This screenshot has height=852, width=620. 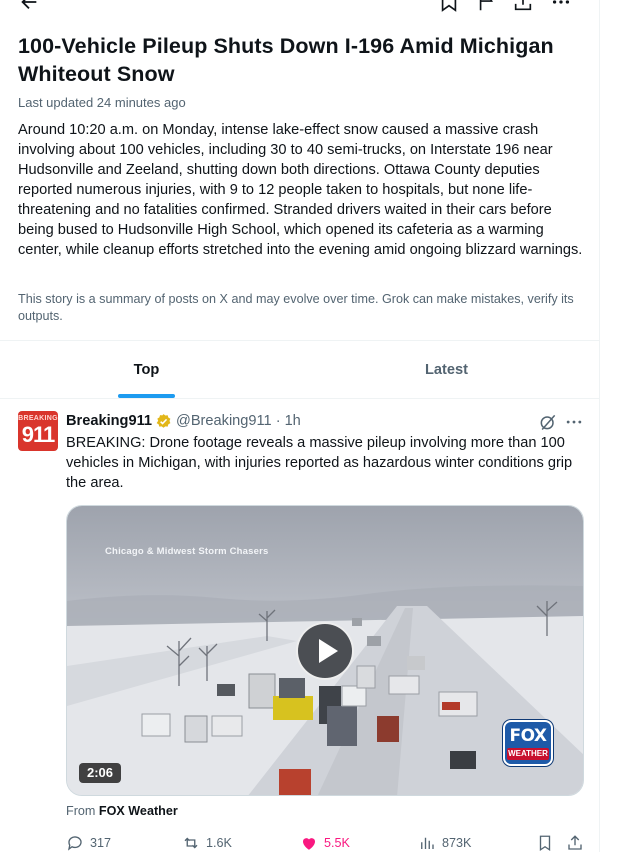 What do you see at coordinates (300, 9) in the screenshot?
I see `top-bar` at bounding box center [300, 9].